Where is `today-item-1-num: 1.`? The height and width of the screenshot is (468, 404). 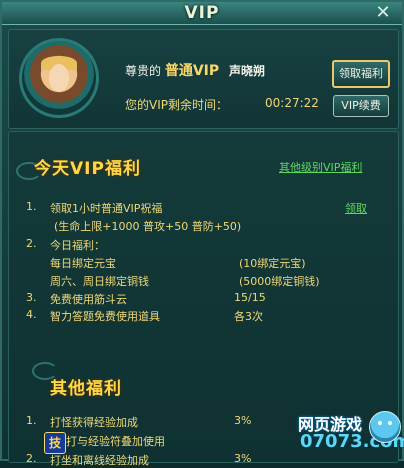
today-item-1-num: 1. is located at coordinates (31, 206).